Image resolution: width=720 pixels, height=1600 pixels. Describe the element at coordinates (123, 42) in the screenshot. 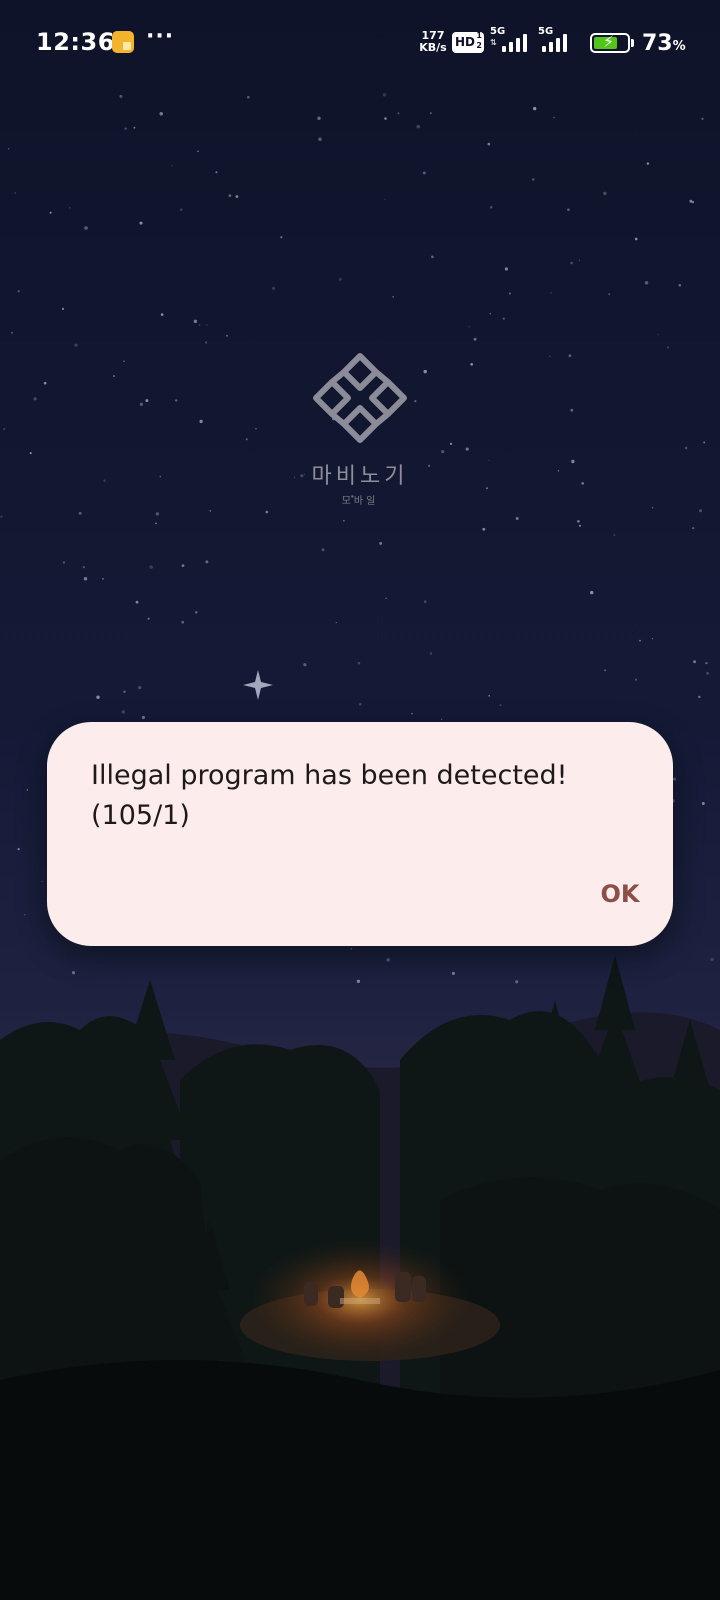

I see `notes-app-notification-icon` at that location.